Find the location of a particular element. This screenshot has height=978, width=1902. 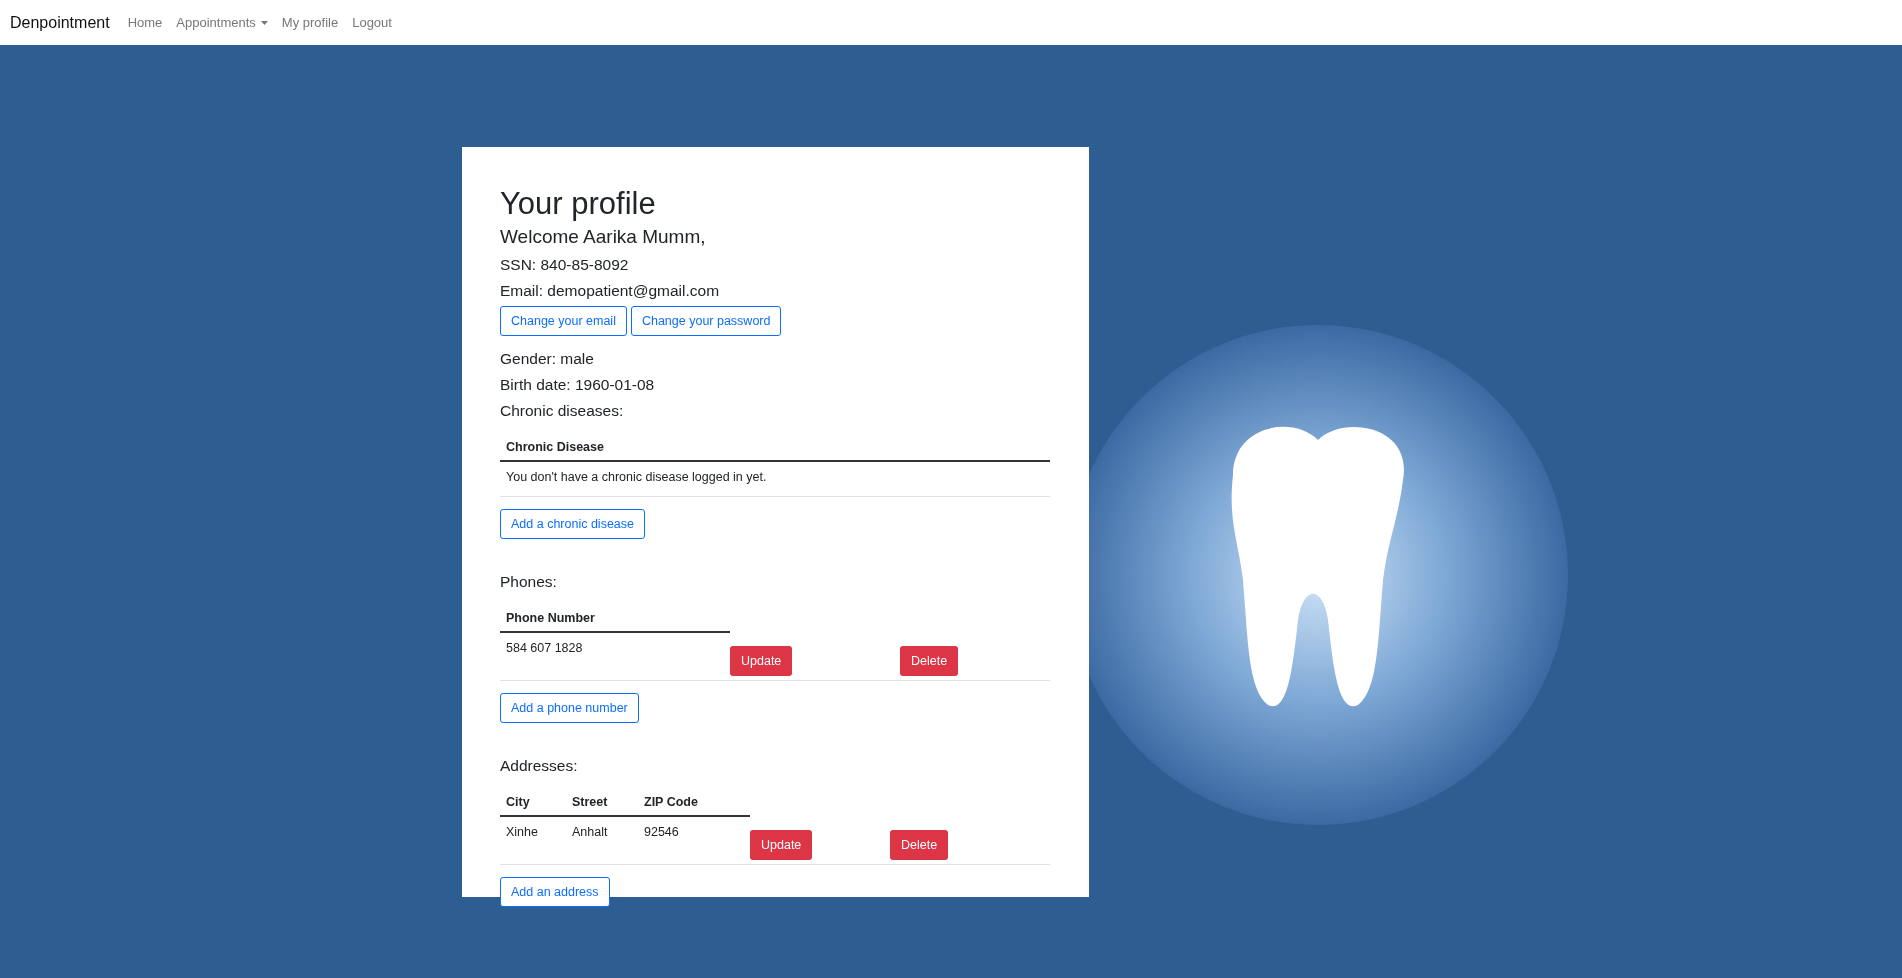

page-title: Your profile is located at coordinates (578, 204).